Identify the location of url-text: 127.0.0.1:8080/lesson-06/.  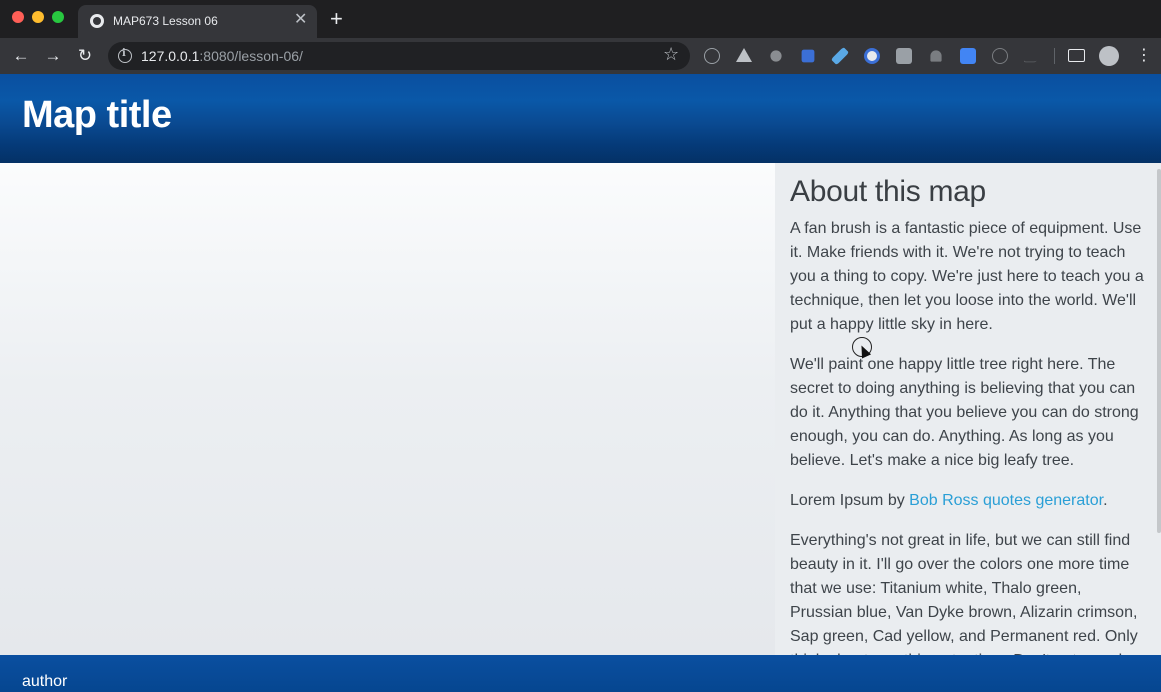
(222, 56).